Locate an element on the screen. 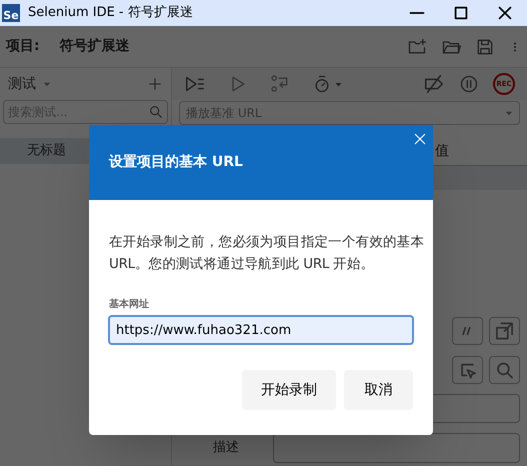  step-icon is located at coordinates (280, 84).